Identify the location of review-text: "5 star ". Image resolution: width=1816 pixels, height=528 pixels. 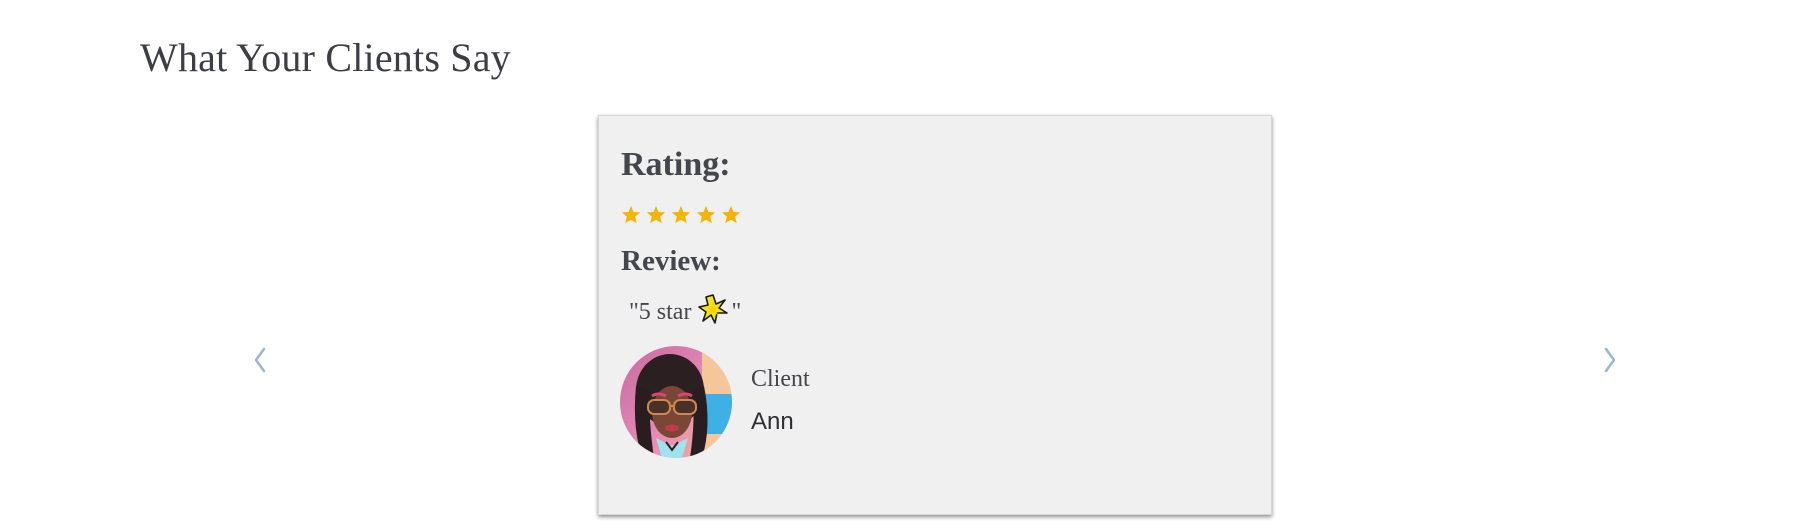
(685, 312).